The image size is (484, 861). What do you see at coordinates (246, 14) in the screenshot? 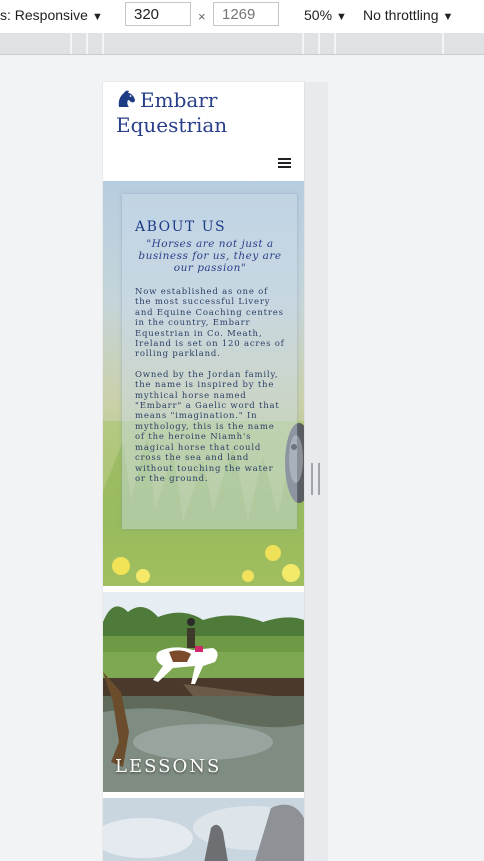
I see `height-input` at bounding box center [246, 14].